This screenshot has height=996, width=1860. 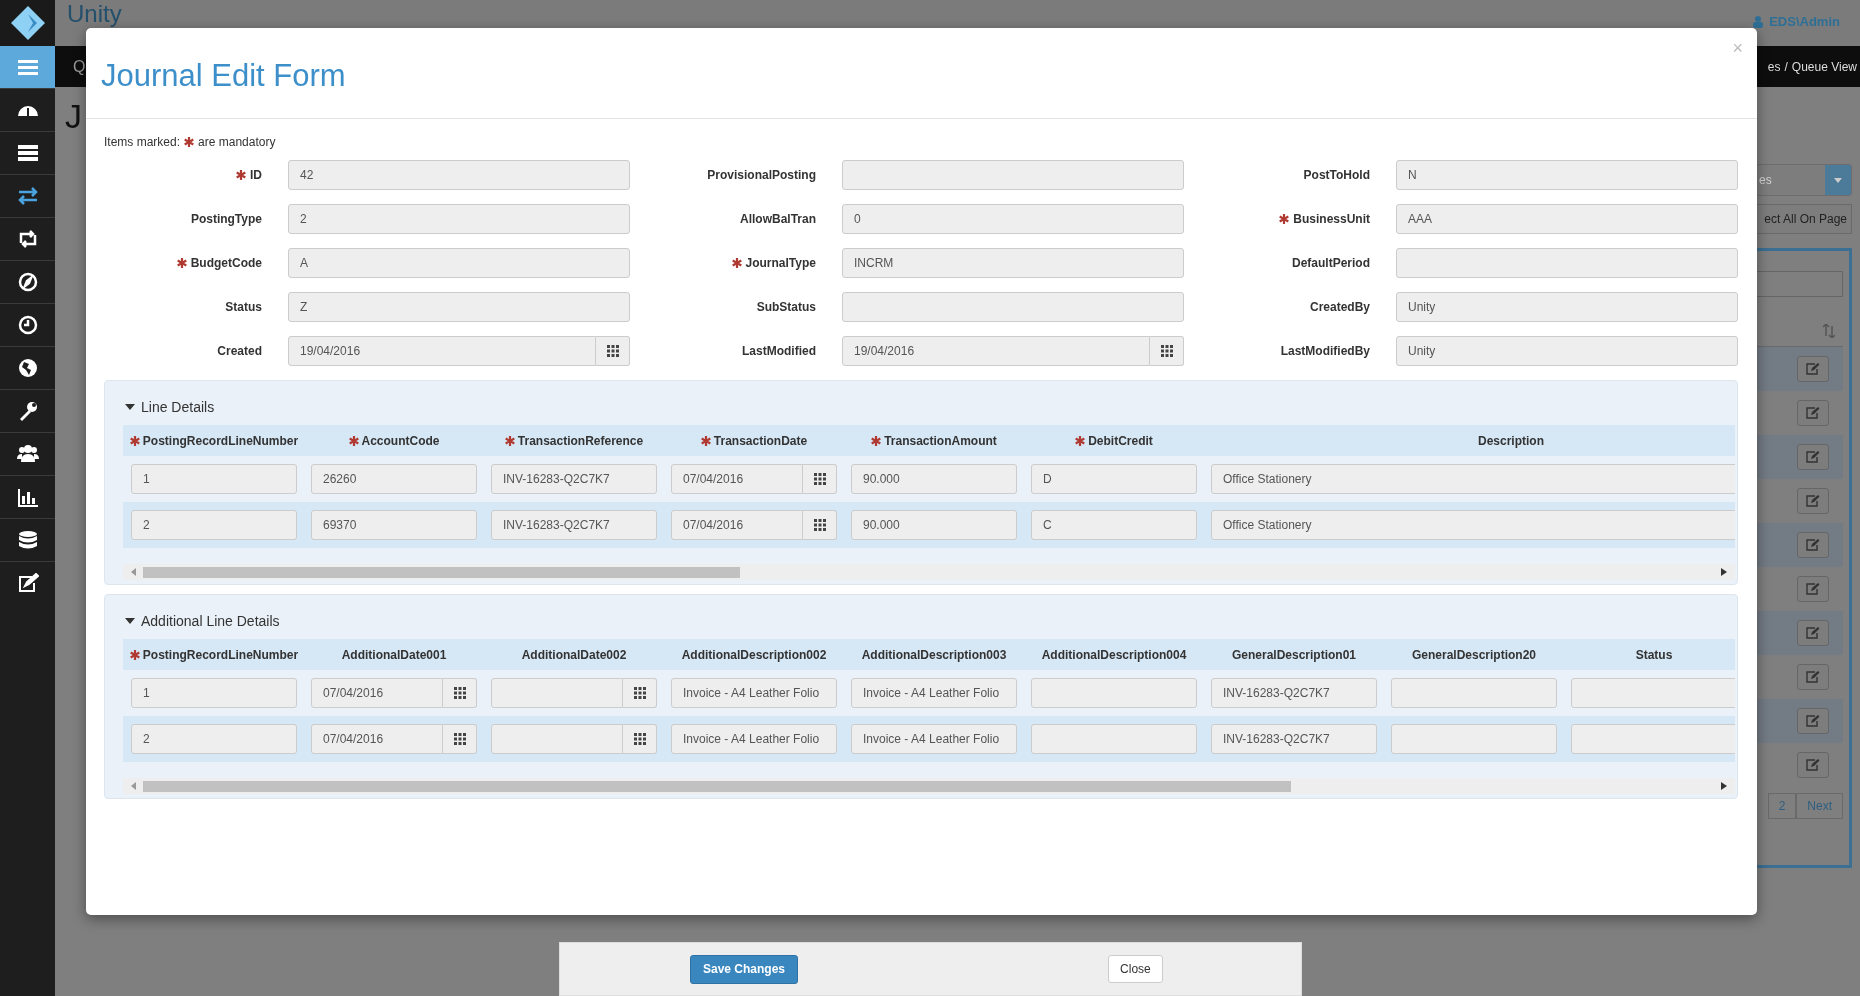 What do you see at coordinates (1567, 219) in the screenshot?
I see `input-field: AAA` at bounding box center [1567, 219].